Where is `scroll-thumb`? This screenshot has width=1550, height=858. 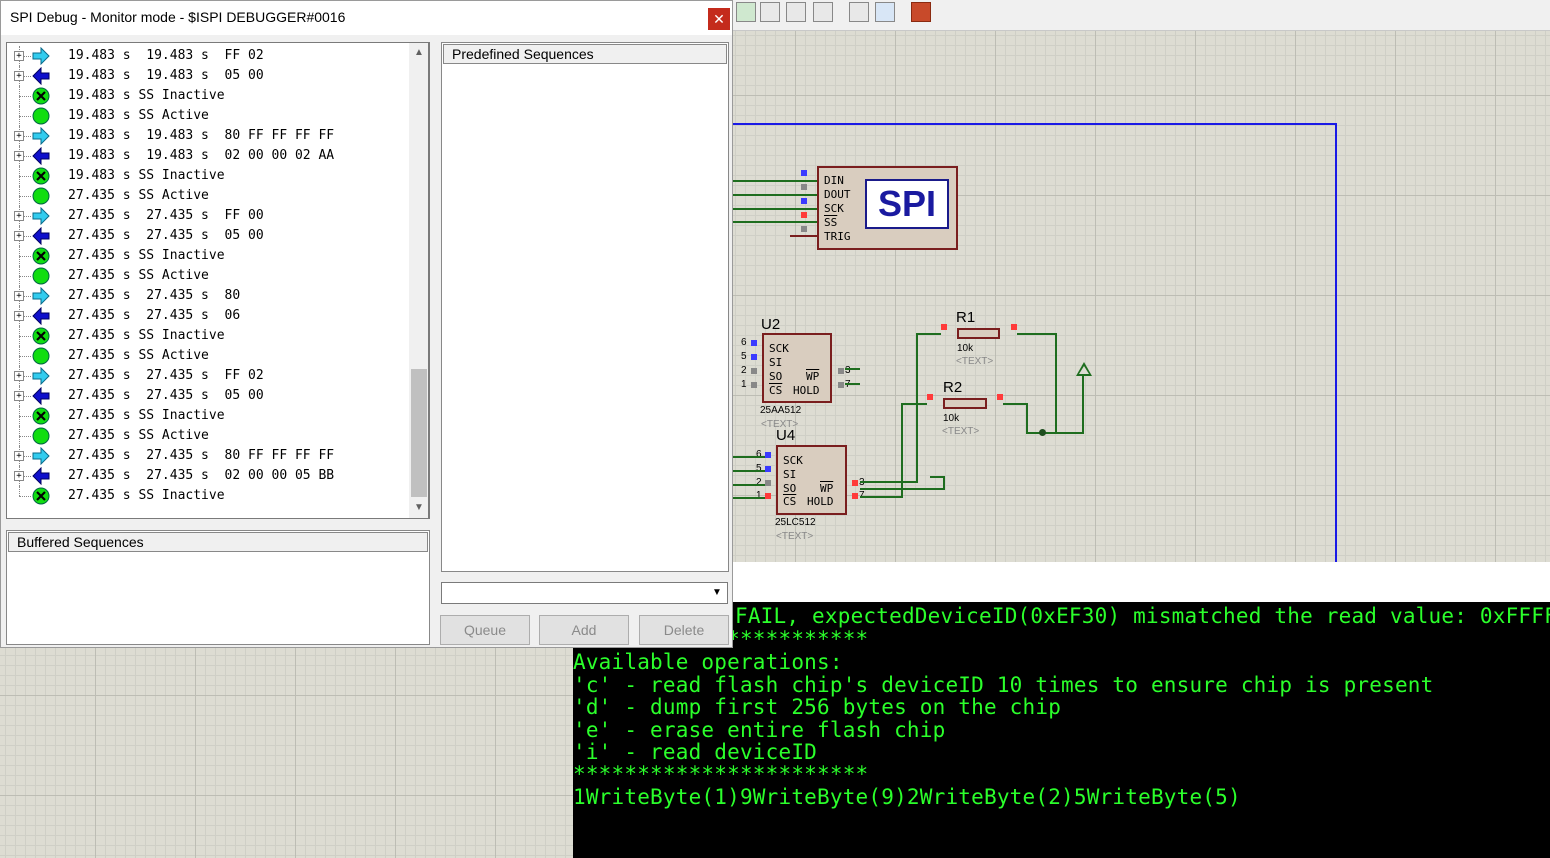
scroll-thumb is located at coordinates (419, 433).